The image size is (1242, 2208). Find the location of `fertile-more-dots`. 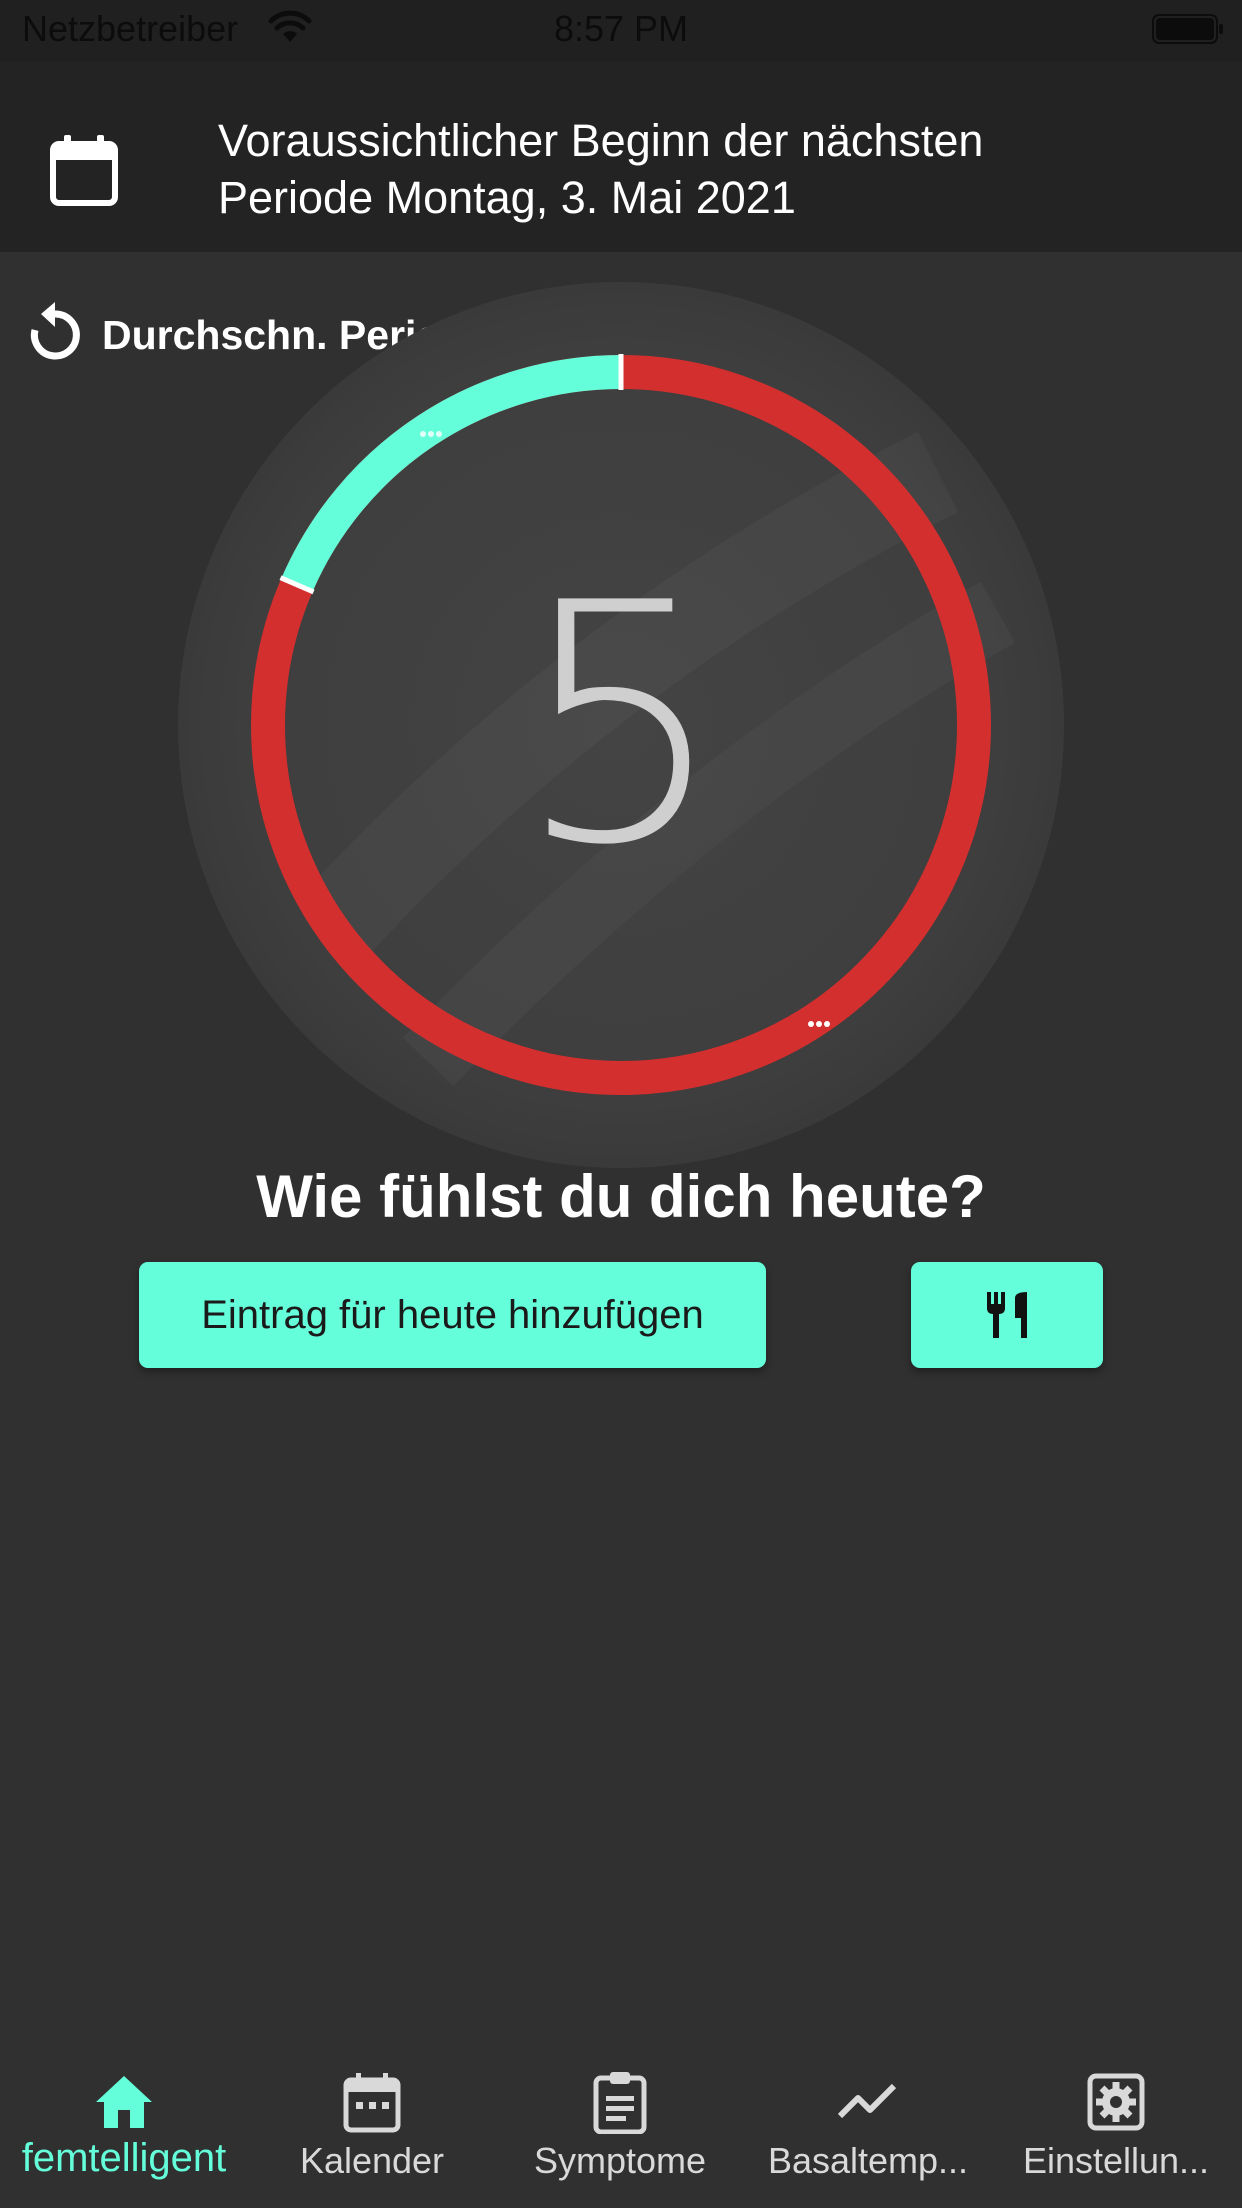

fertile-more-dots is located at coordinates (431, 434).